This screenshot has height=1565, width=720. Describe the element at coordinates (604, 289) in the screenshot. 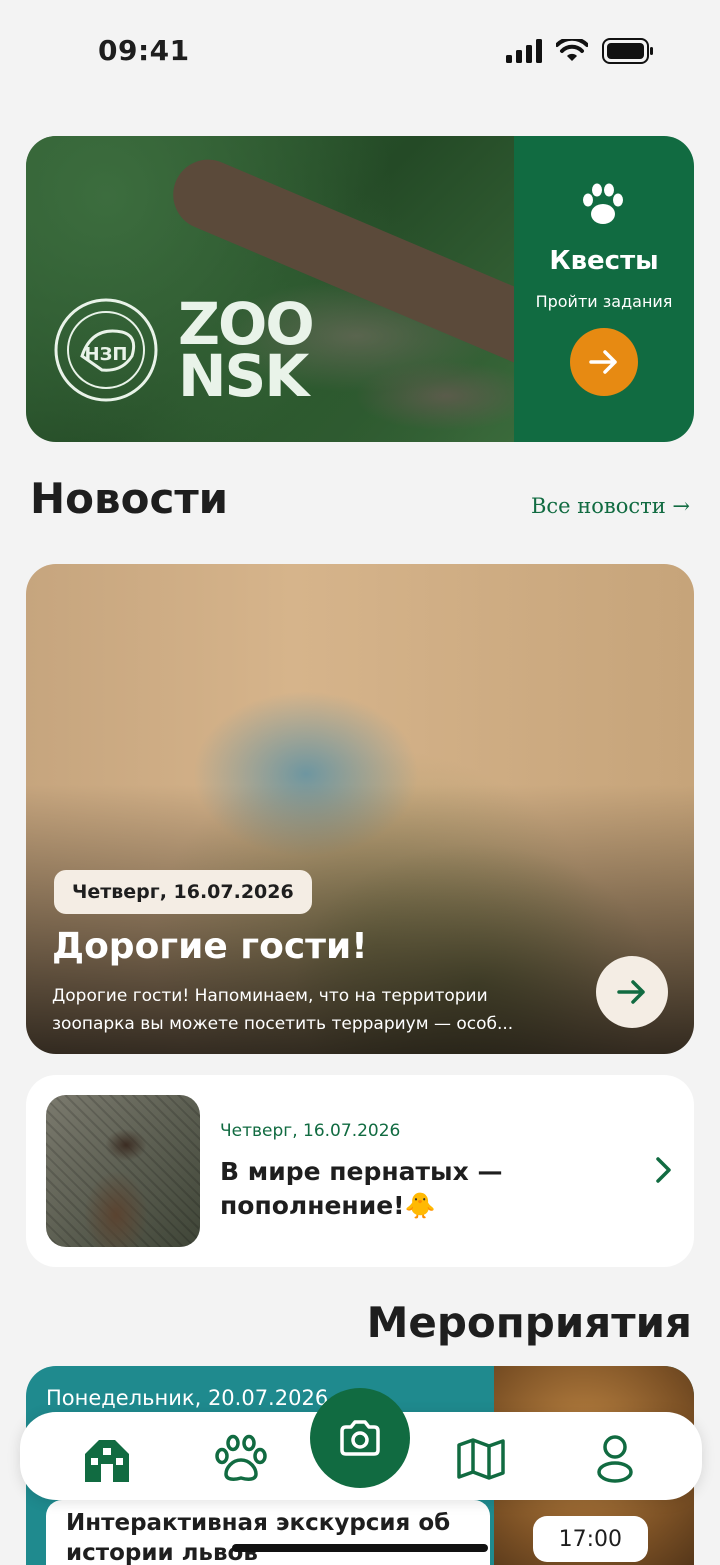

I see `quest-panel: Квесты Пройти задания` at that location.